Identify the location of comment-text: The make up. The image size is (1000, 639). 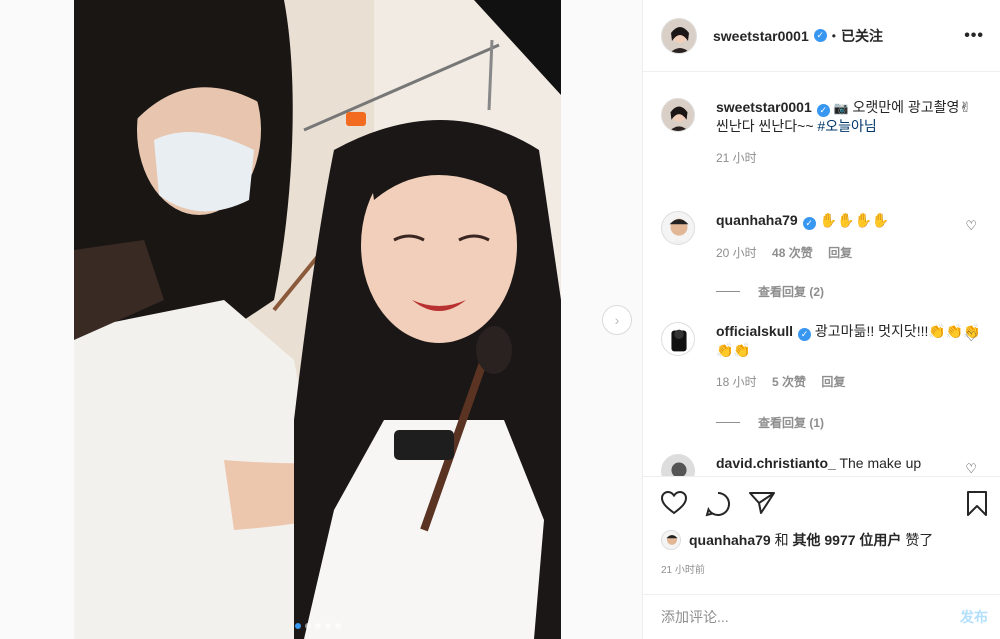
(880, 463).